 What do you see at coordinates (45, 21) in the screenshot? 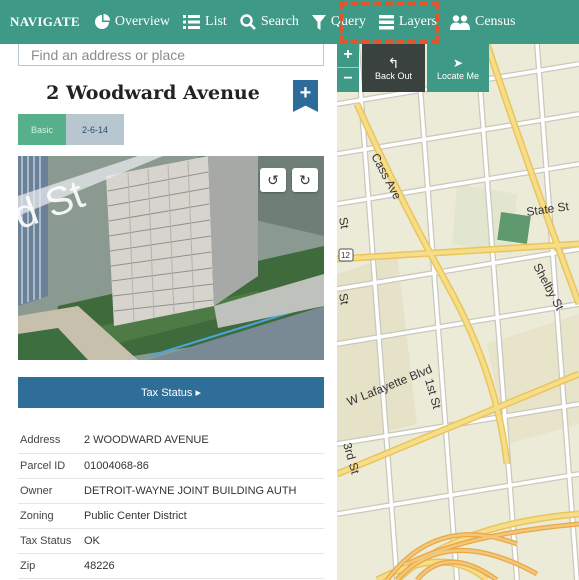
I see `nav-title: NAVIGATE` at bounding box center [45, 21].